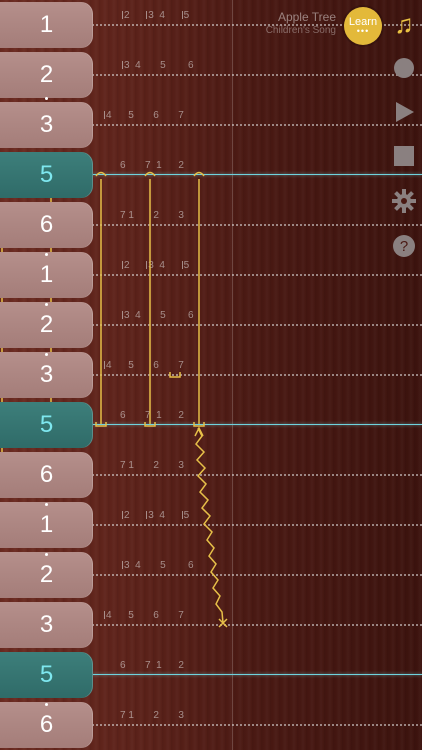  What do you see at coordinates (300, 30) in the screenshot?
I see `song-subtitle: Children's Song` at bounding box center [300, 30].